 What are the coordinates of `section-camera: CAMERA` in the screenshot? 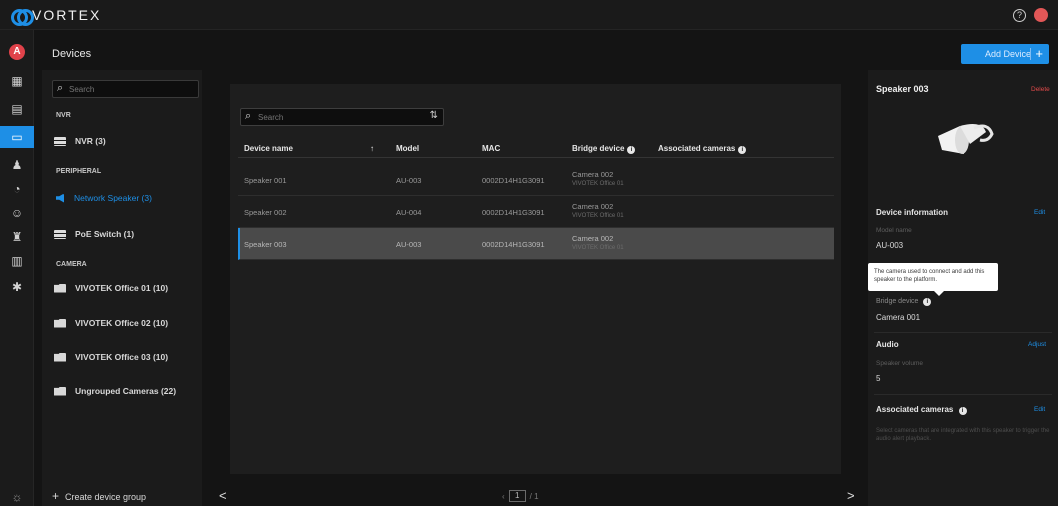 It's located at (71, 264).